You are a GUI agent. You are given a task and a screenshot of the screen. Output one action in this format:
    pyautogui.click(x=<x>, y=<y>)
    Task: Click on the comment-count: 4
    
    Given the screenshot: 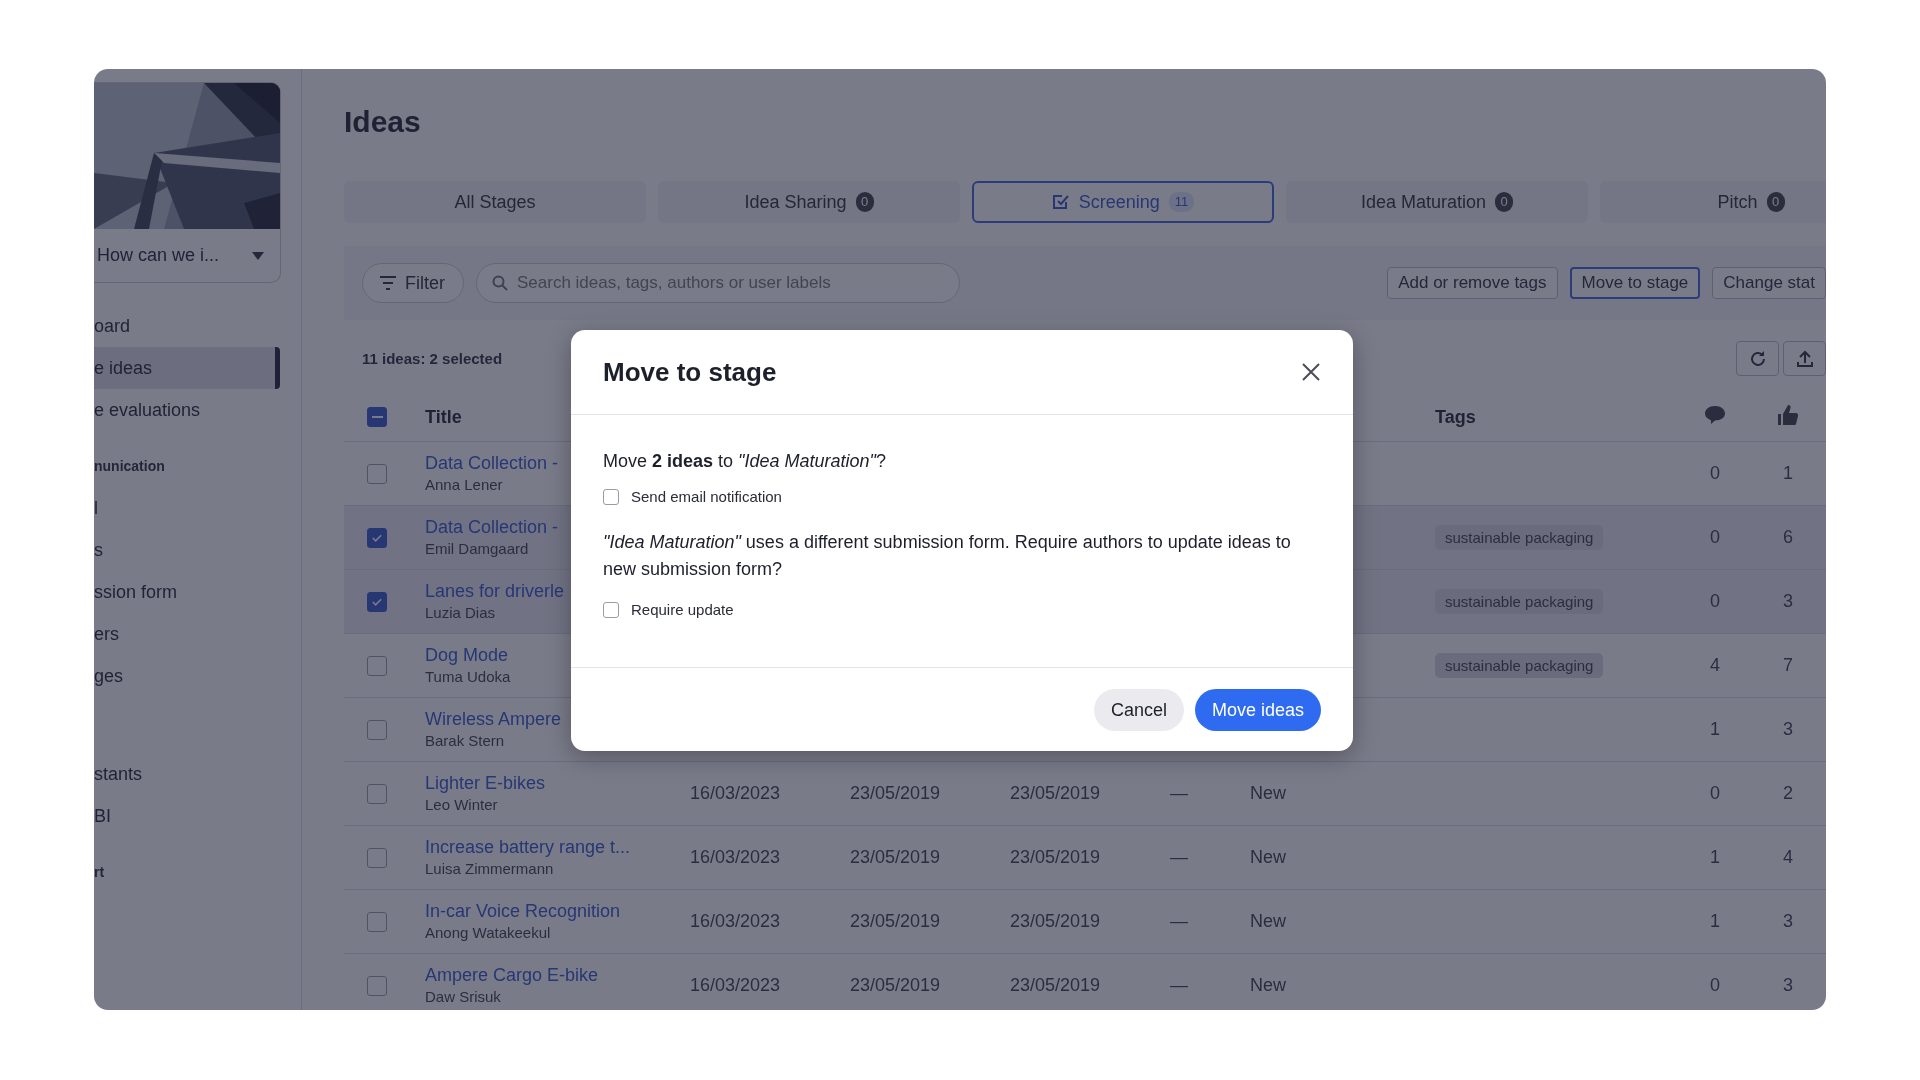 What is the action you would take?
    pyautogui.click(x=1715, y=665)
    